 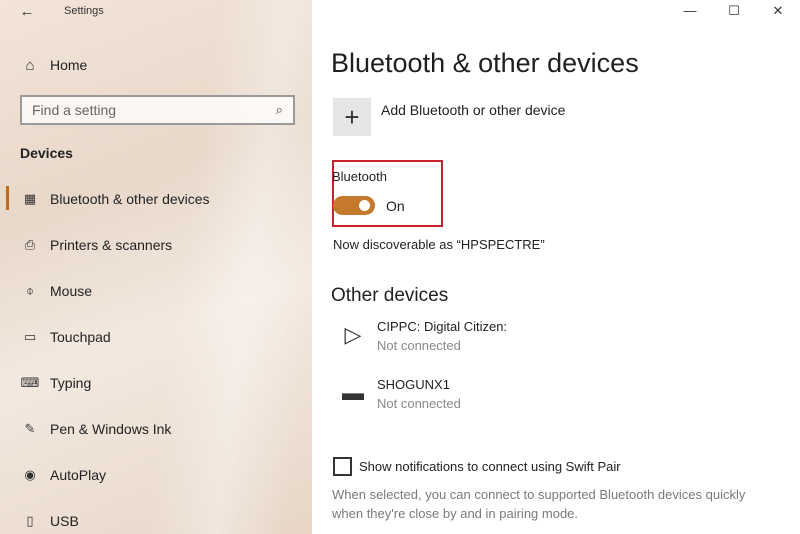 I want to click on maximize-button: ☐, so click(x=734, y=12).